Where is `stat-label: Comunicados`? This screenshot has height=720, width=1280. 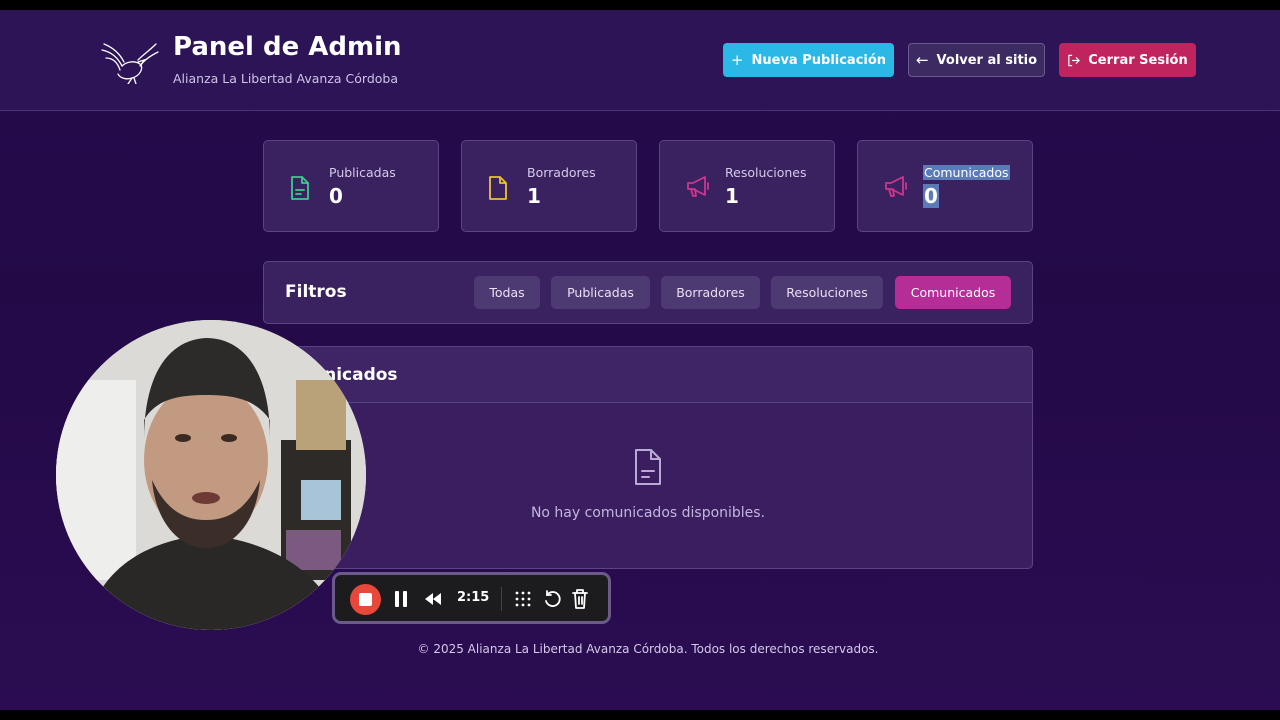
stat-label: Comunicados is located at coordinates (966, 172).